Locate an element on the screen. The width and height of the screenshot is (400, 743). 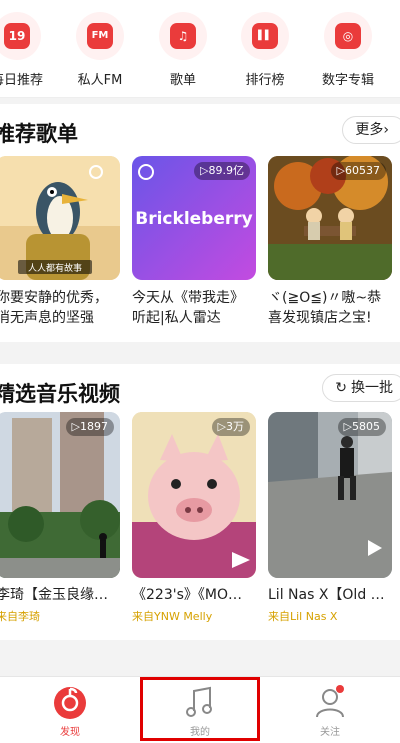
radio-icon: FM is located at coordinates (100, 36).